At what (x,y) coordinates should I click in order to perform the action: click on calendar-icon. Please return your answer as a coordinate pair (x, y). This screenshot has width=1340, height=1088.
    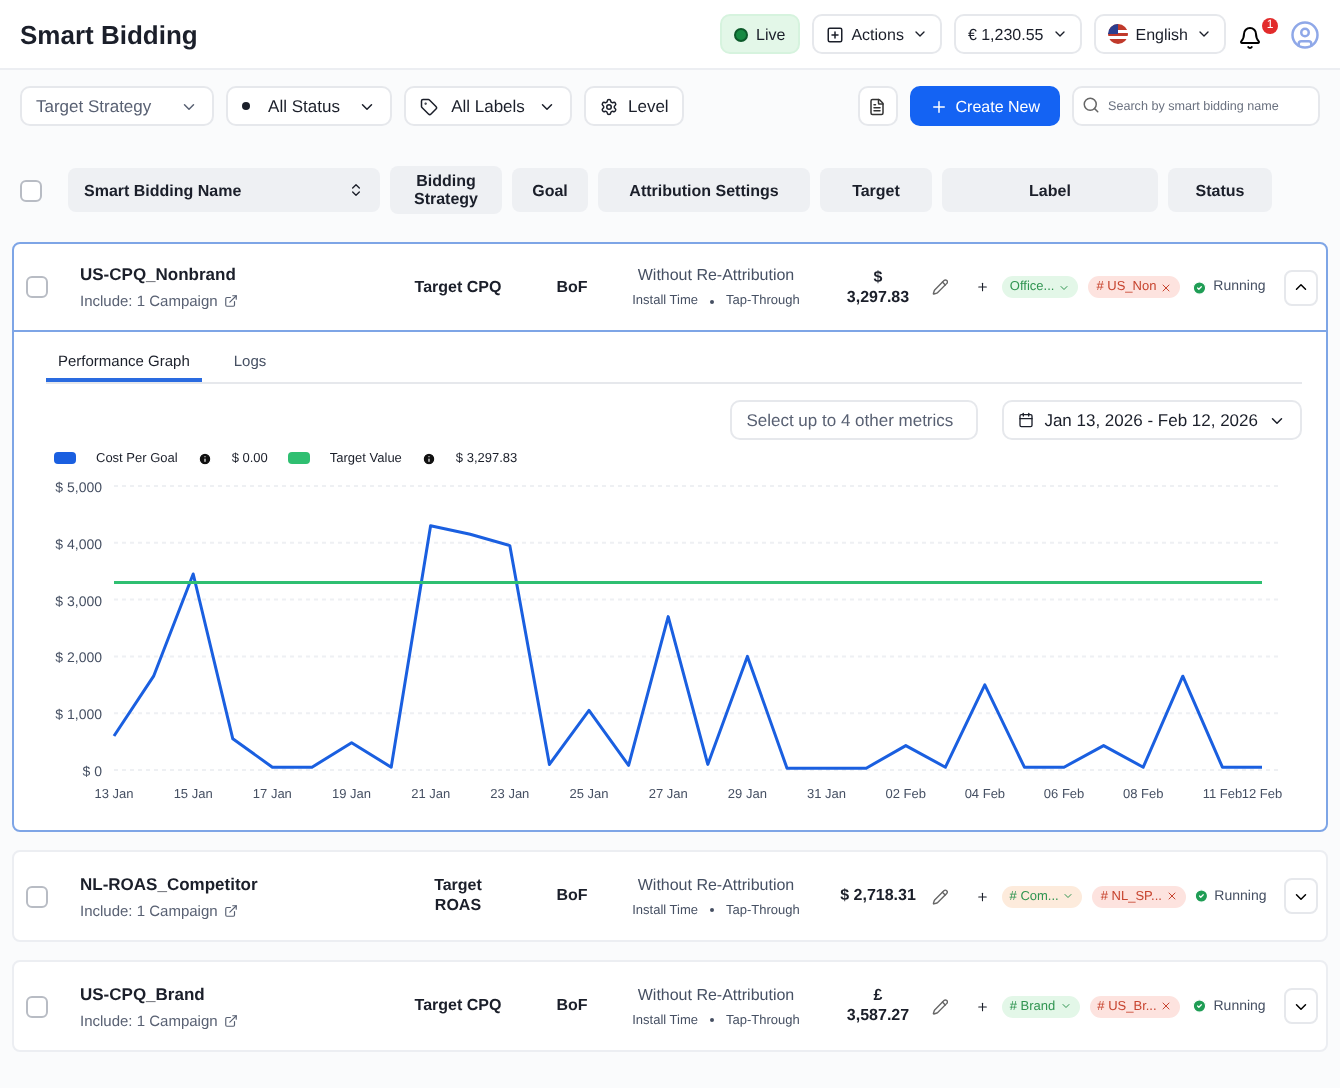
    Looking at the image, I should click on (1026, 420).